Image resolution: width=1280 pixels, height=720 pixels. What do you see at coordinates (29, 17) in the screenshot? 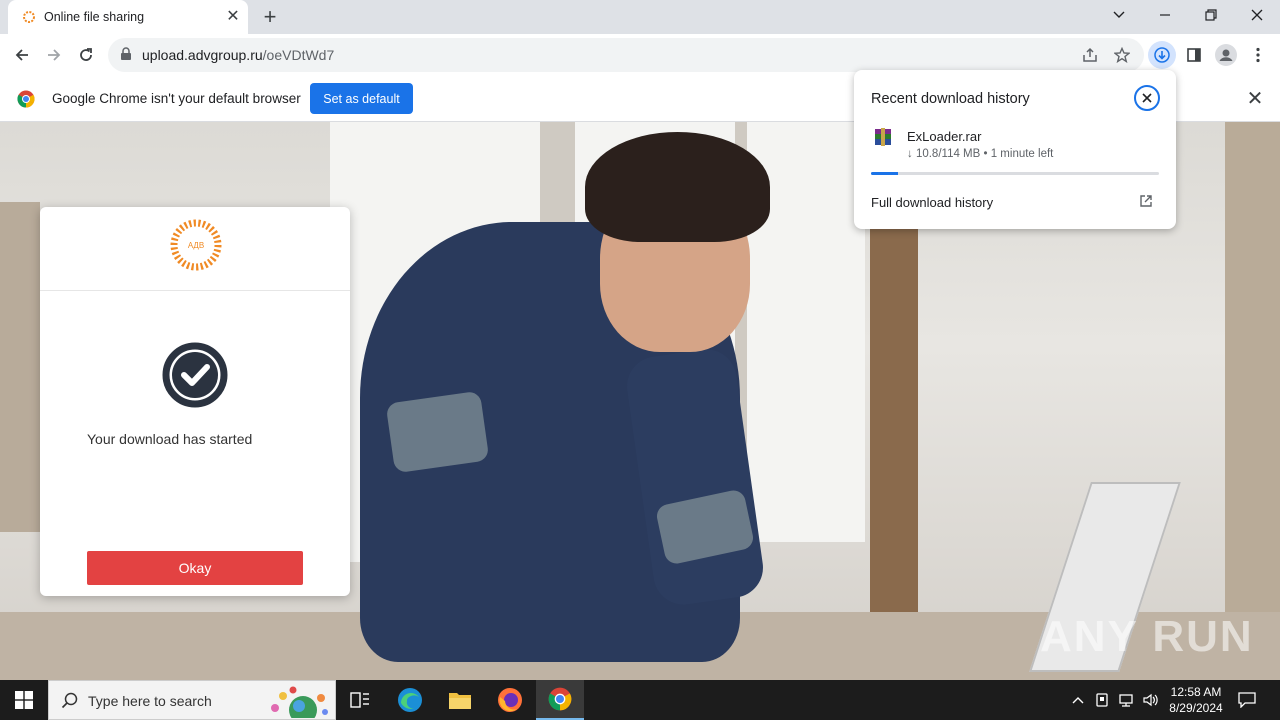
I see `site-favicon-icon` at bounding box center [29, 17].